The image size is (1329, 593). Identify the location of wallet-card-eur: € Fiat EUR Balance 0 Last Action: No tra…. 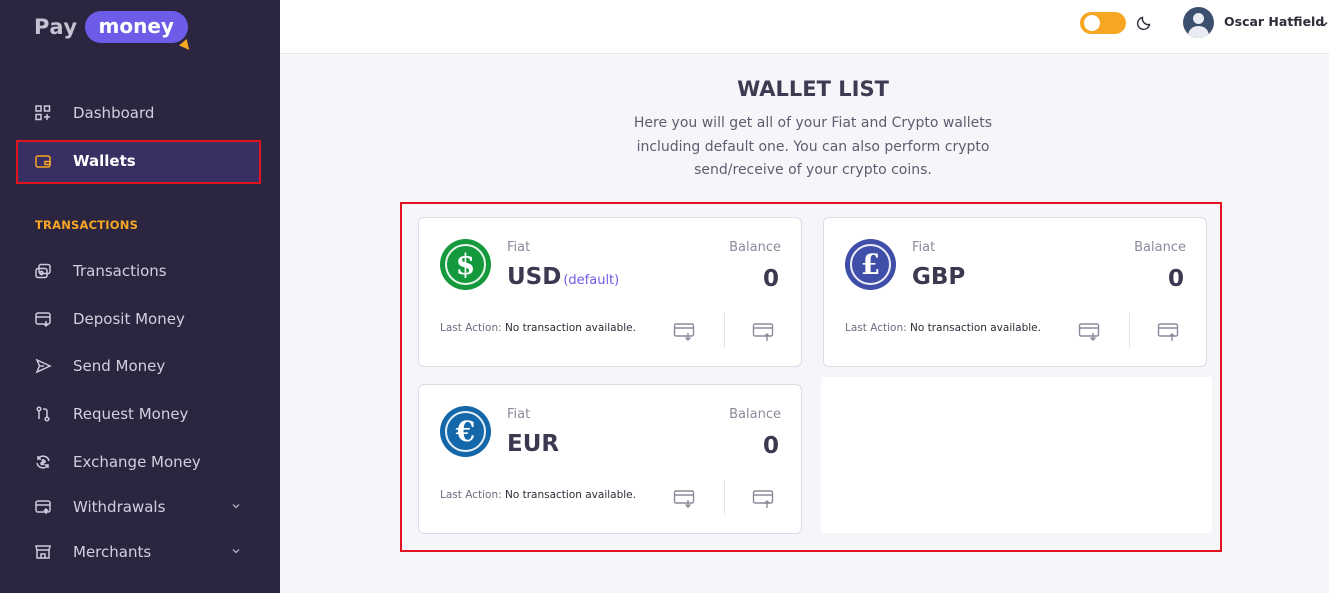
(610, 459).